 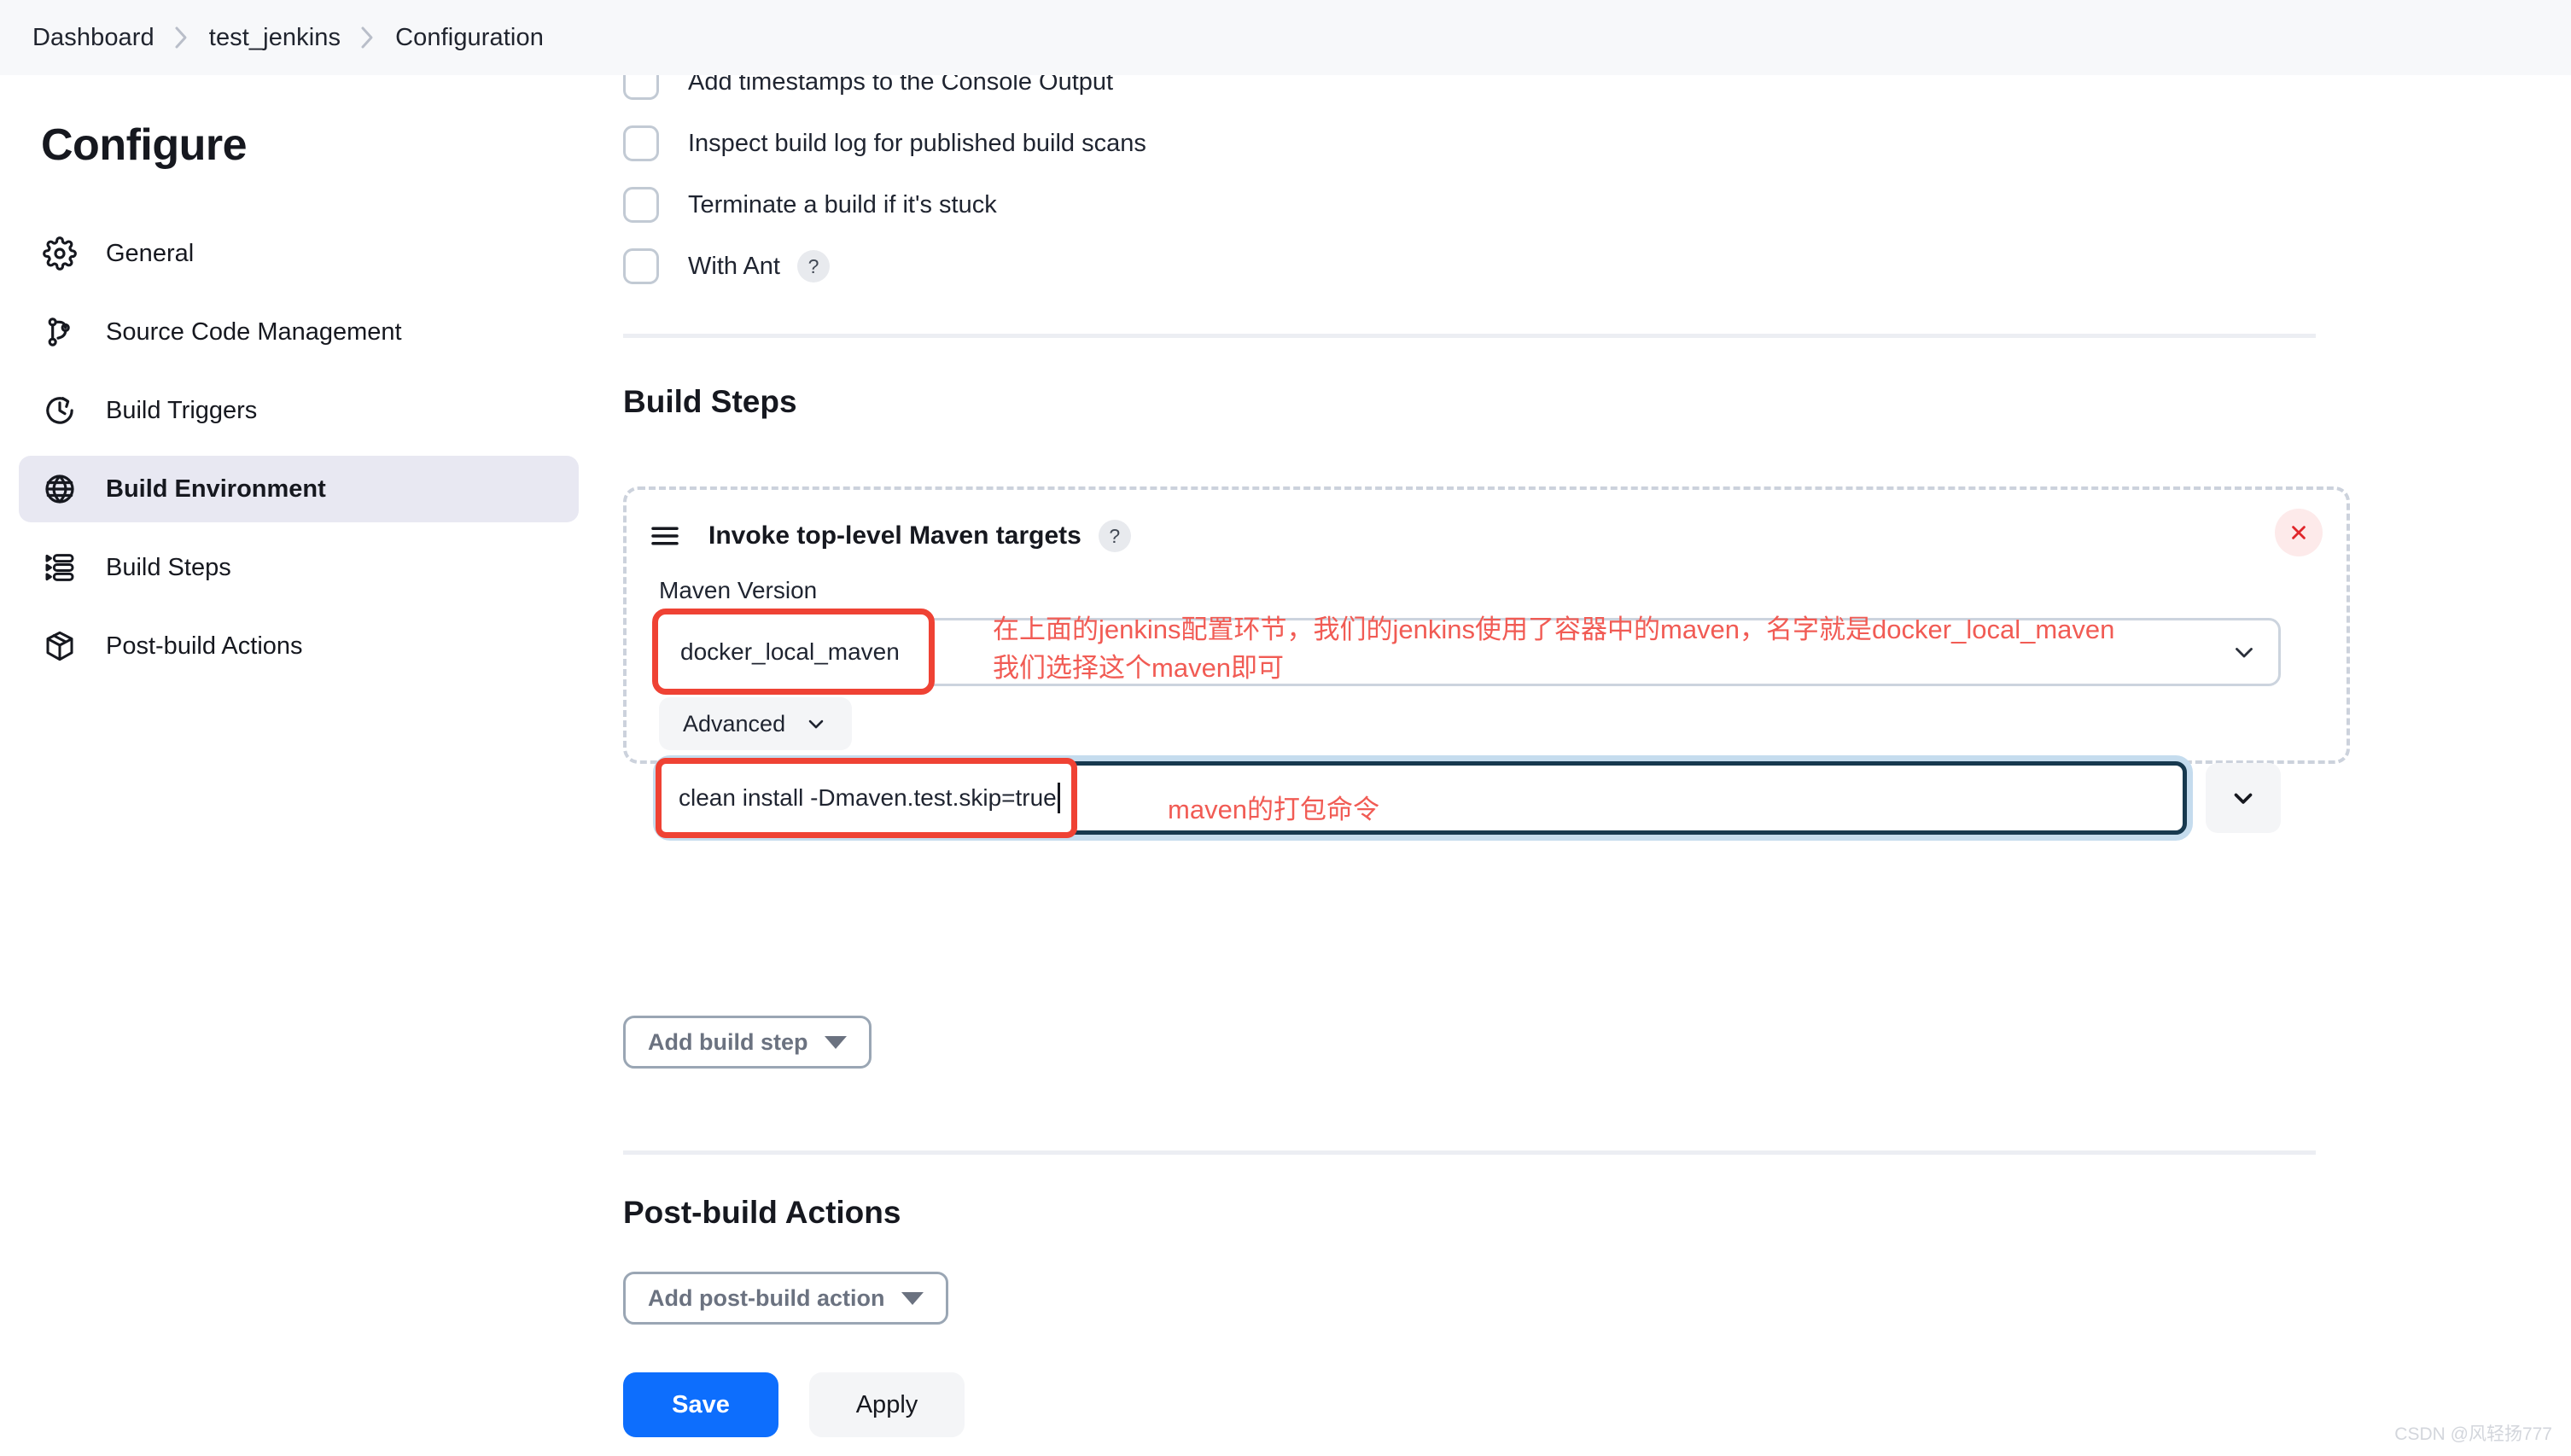 I want to click on goals-row: clean install -Dmaven.test.skip=true, so click(x=1468, y=798).